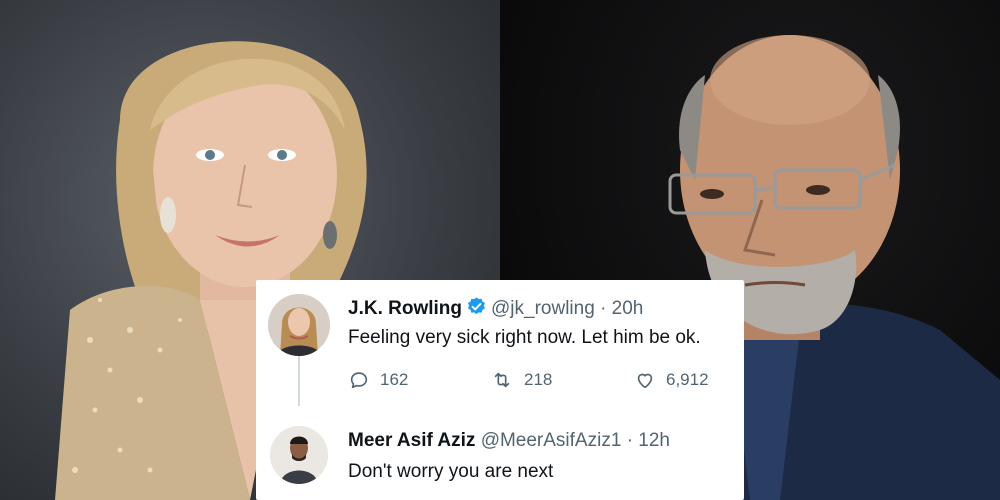  I want to click on reply-text: Don't worry you are next, so click(451, 471).